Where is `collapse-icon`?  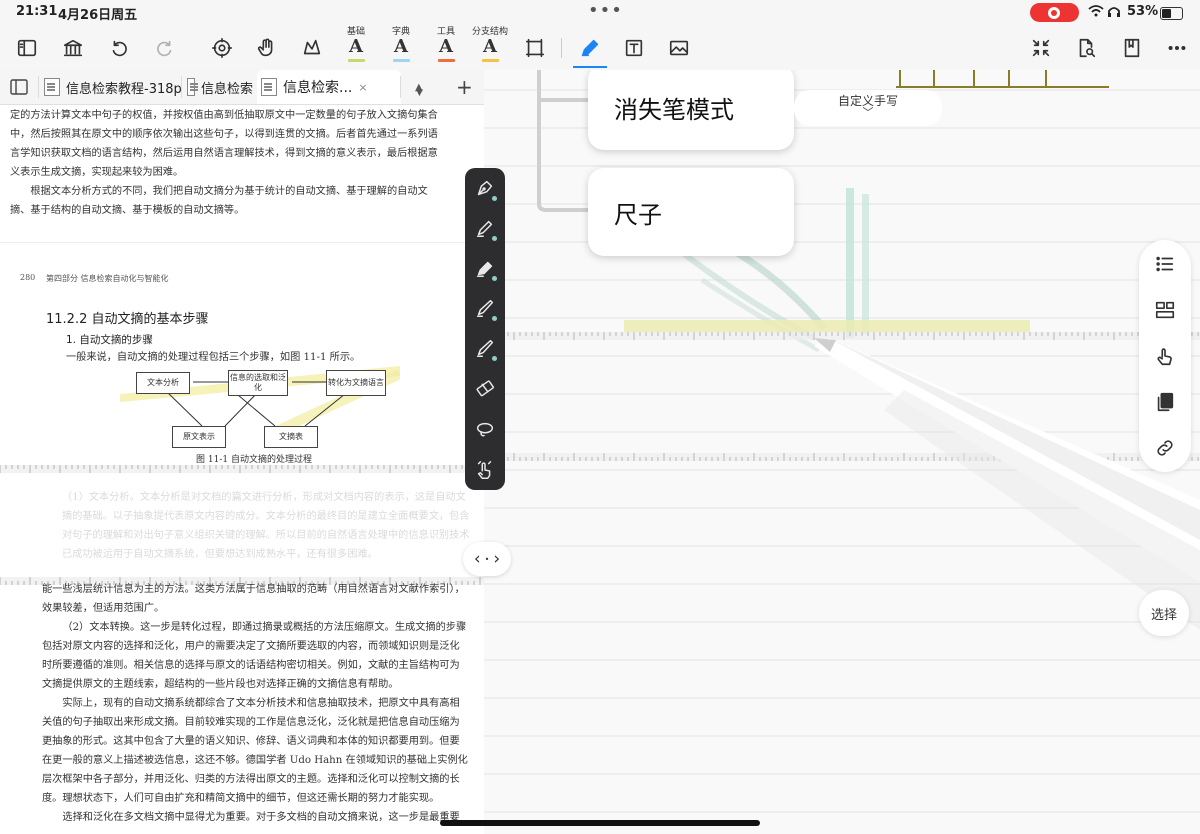 collapse-icon is located at coordinates (1041, 48).